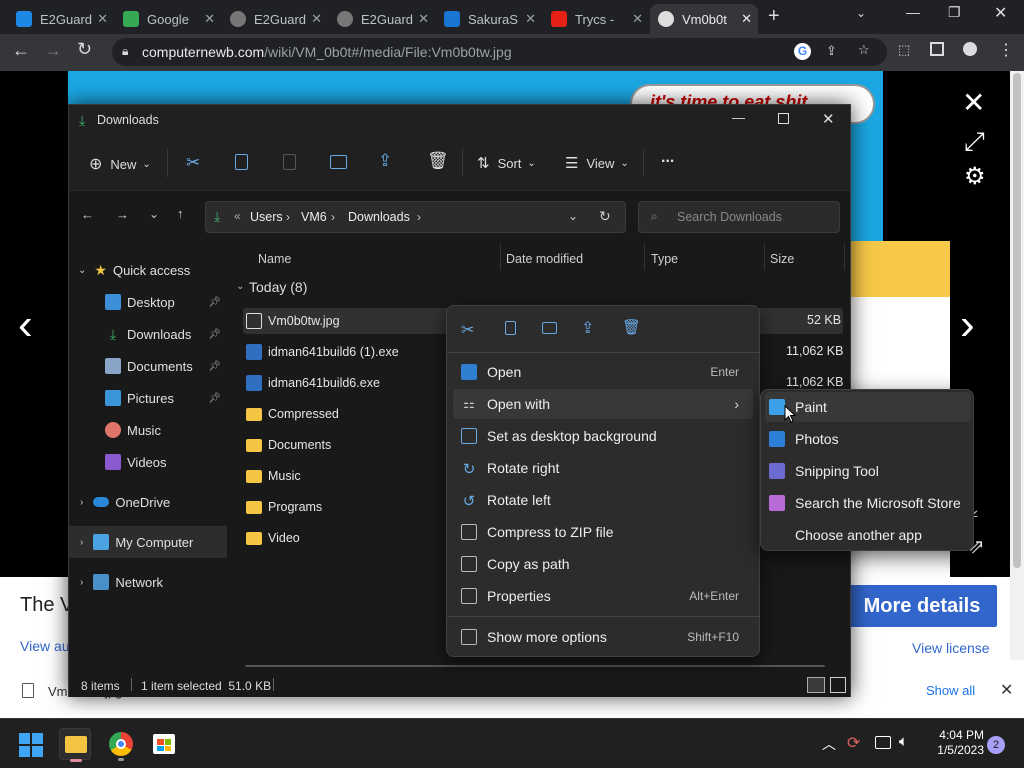  What do you see at coordinates (379, 217) in the screenshot?
I see `breadcrumb-downloads: Downloads` at bounding box center [379, 217].